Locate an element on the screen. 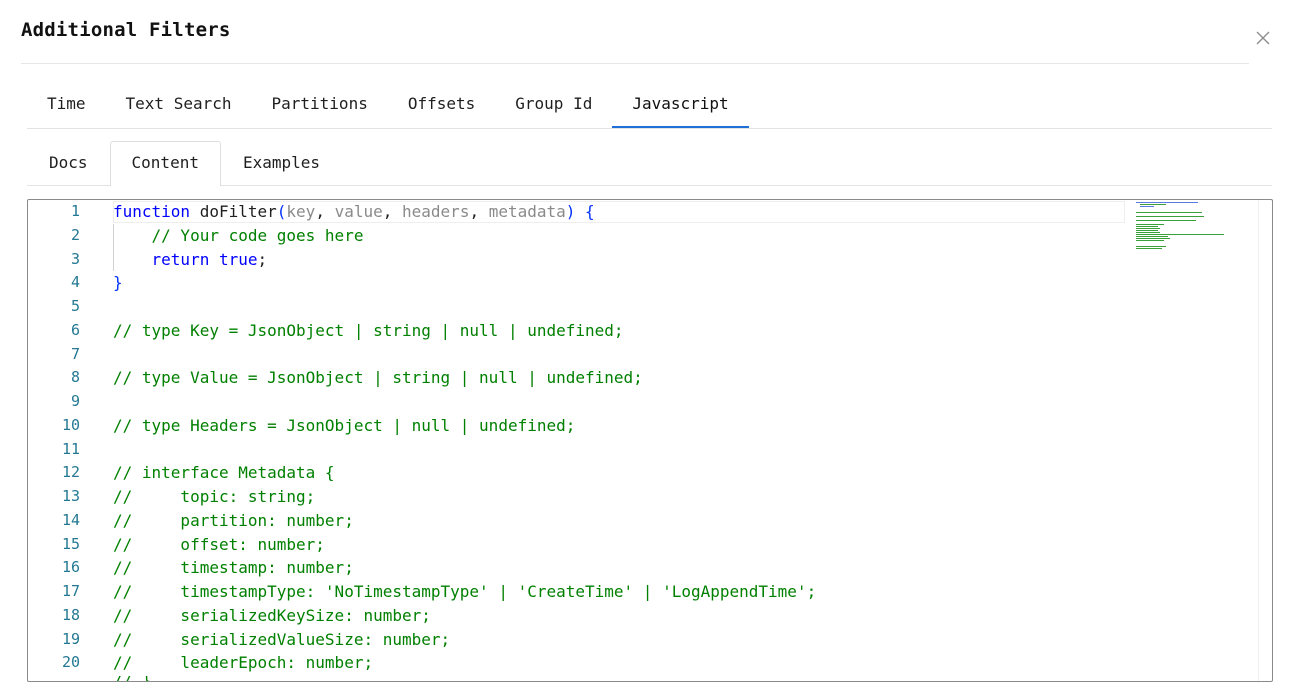  line-number: 1 is located at coordinates (75, 211).